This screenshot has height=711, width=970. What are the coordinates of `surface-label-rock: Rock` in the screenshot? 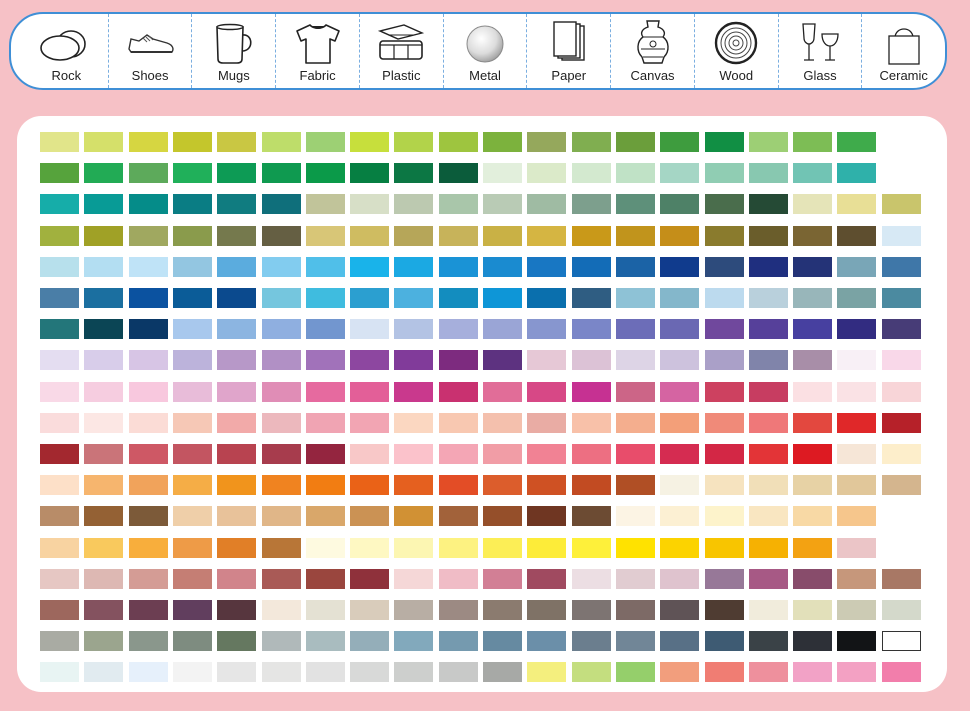 It's located at (66, 75).